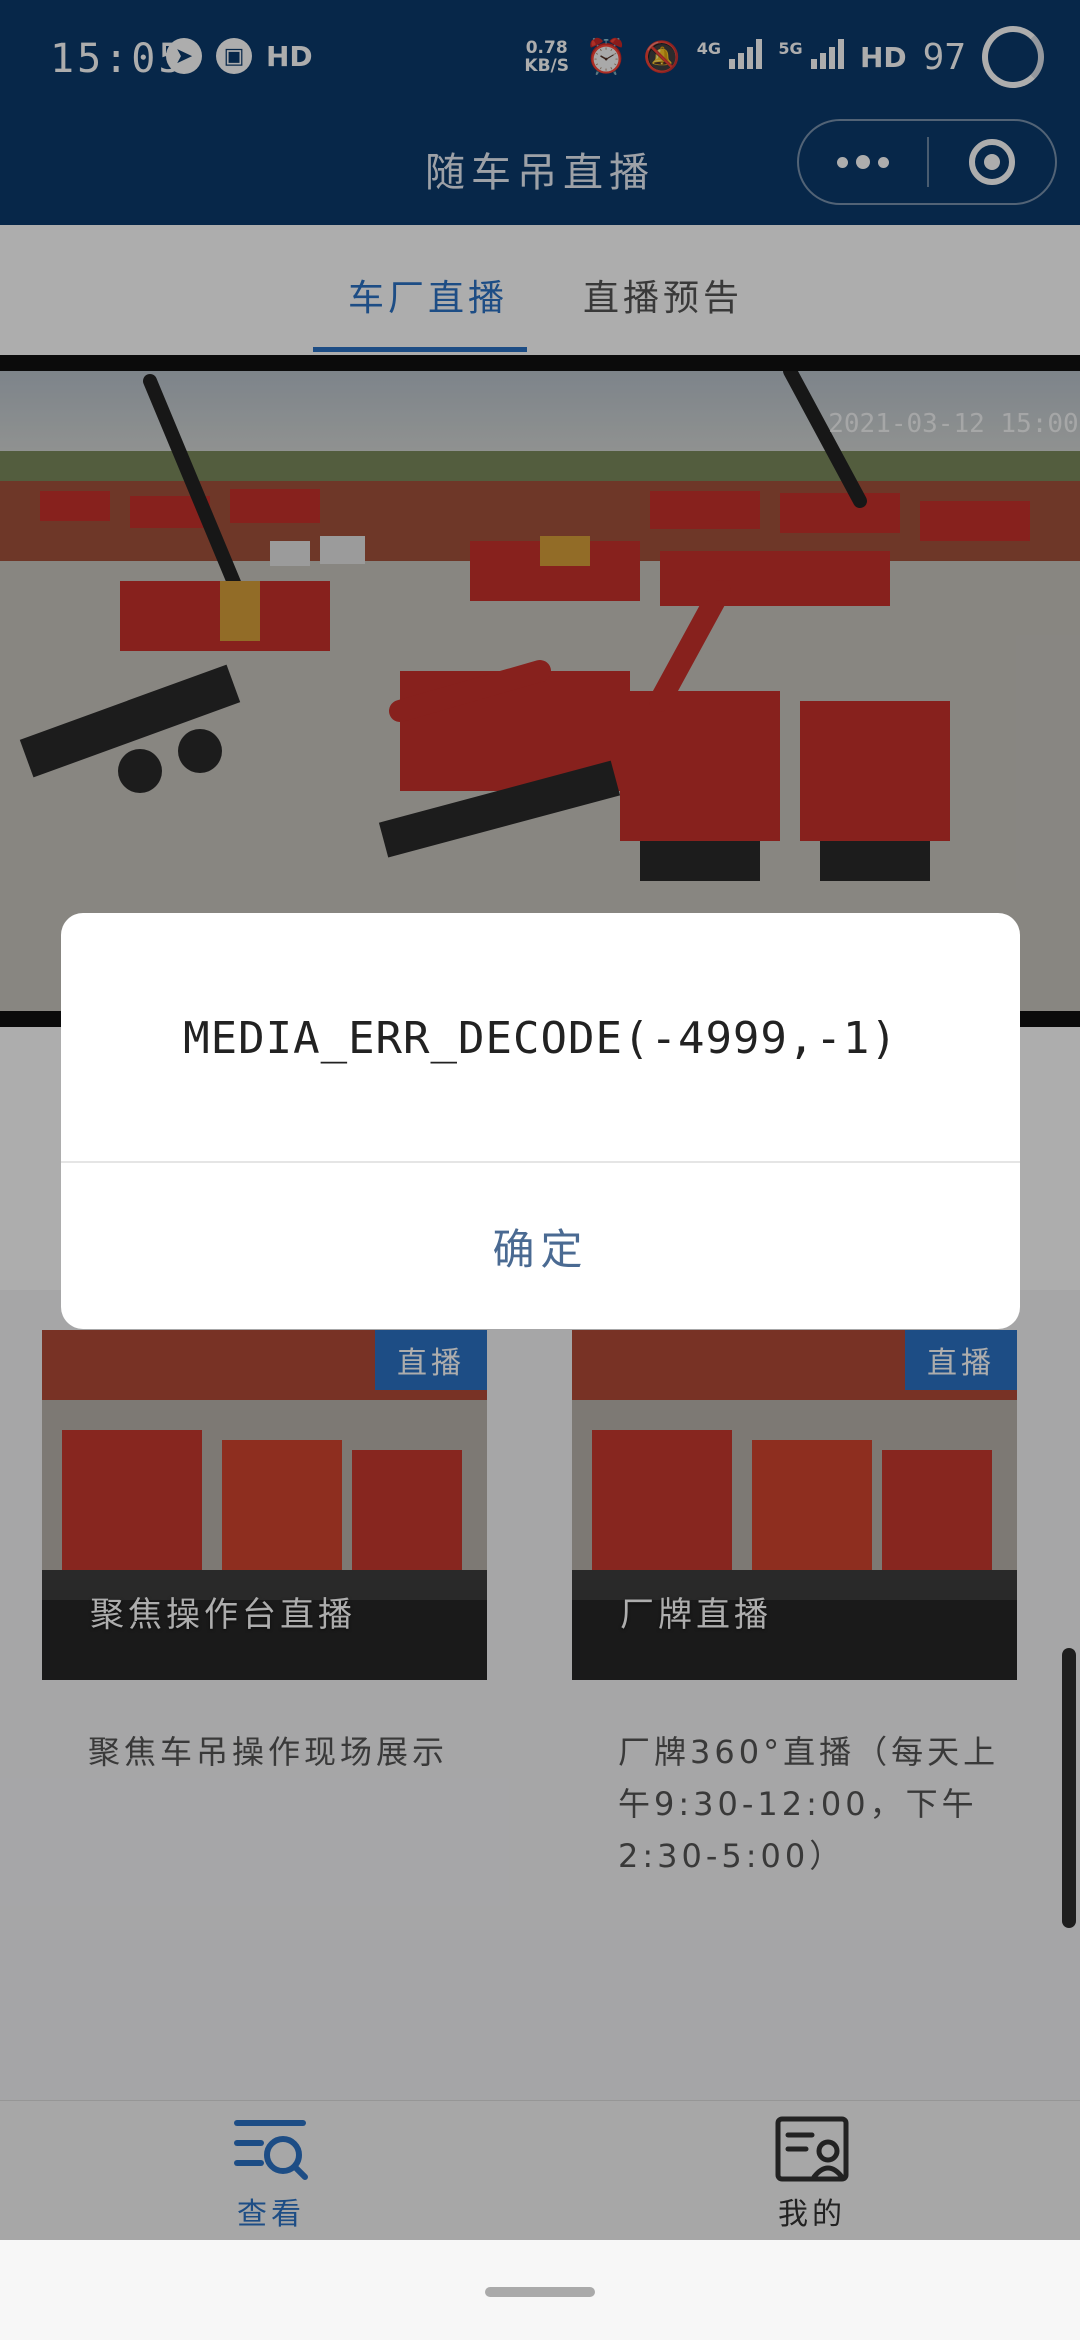 The height and width of the screenshot is (2340, 1080). I want to click on home-indicator-area, so click(540, 2290).